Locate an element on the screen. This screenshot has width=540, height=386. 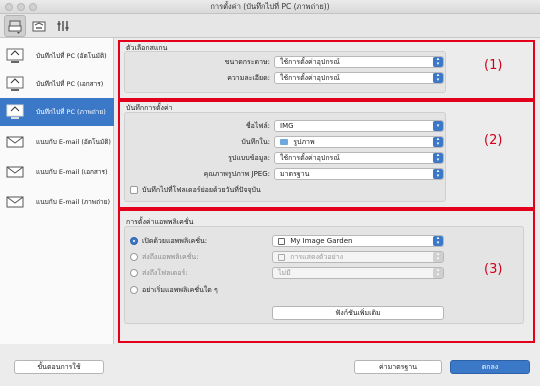
open-with-app-label: เปิดด้วยแอพพลิเคชั่น: is located at coordinates (175, 241).